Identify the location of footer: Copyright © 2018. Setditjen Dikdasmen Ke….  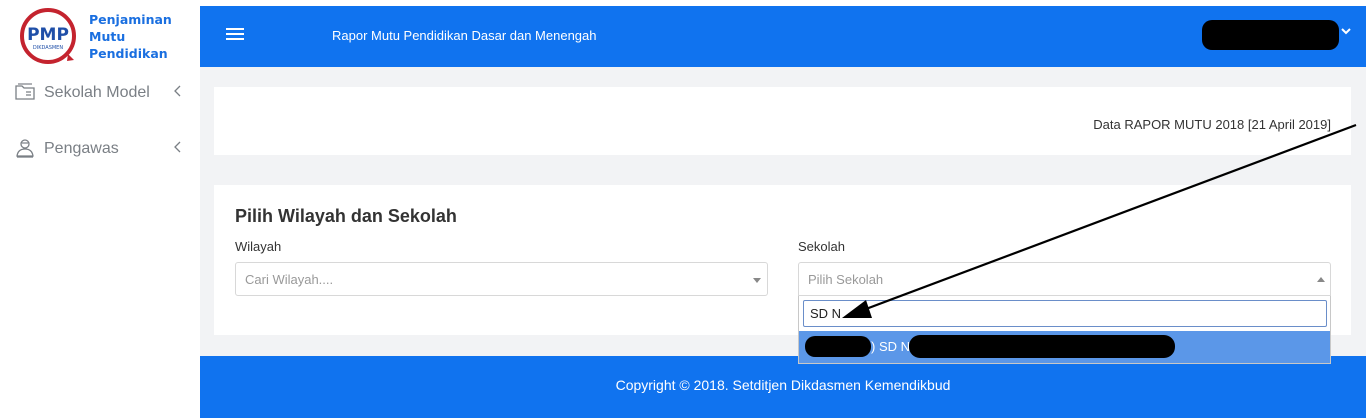
(783, 387).